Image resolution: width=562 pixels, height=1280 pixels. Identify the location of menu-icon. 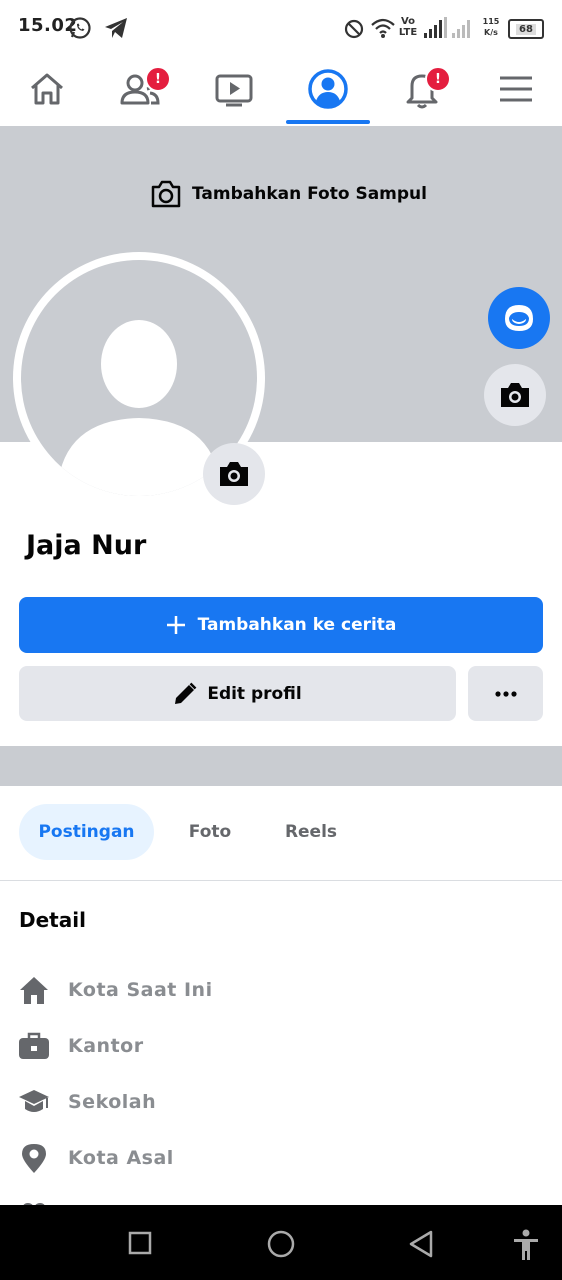
(516, 91).